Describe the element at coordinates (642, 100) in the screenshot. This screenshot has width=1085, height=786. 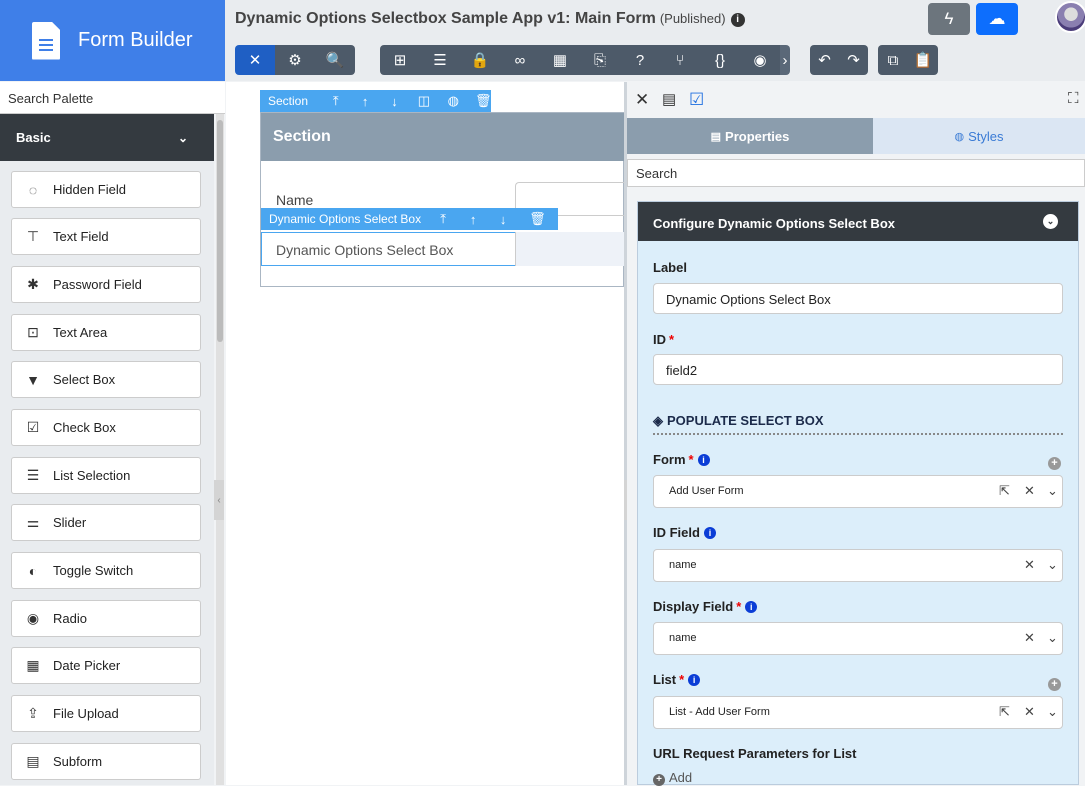
I see `close-icon: ✕` at that location.